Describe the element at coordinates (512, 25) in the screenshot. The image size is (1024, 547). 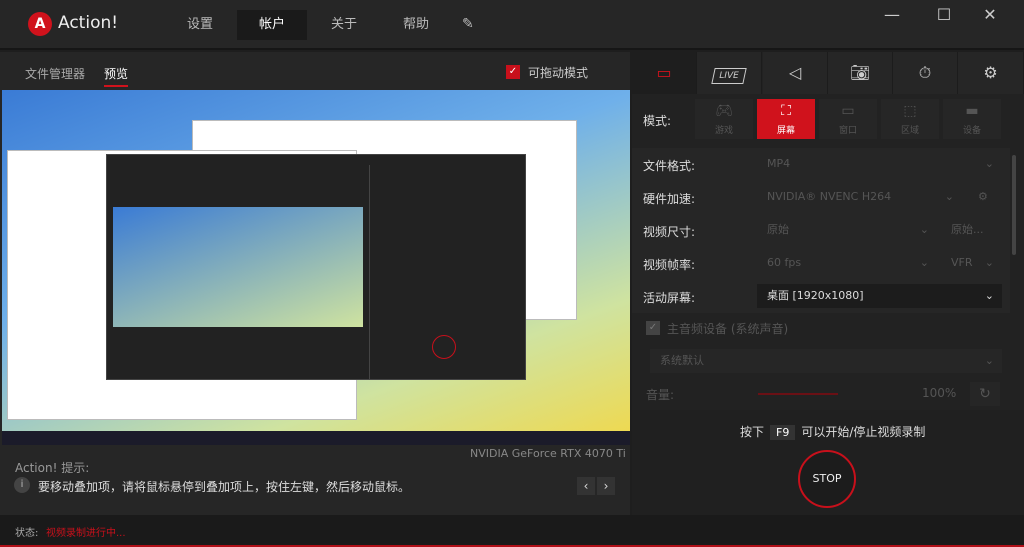
I see `title-bar: A Action! 设置 帐户 关于 帮助 ✎ — ☐ ✕` at that location.